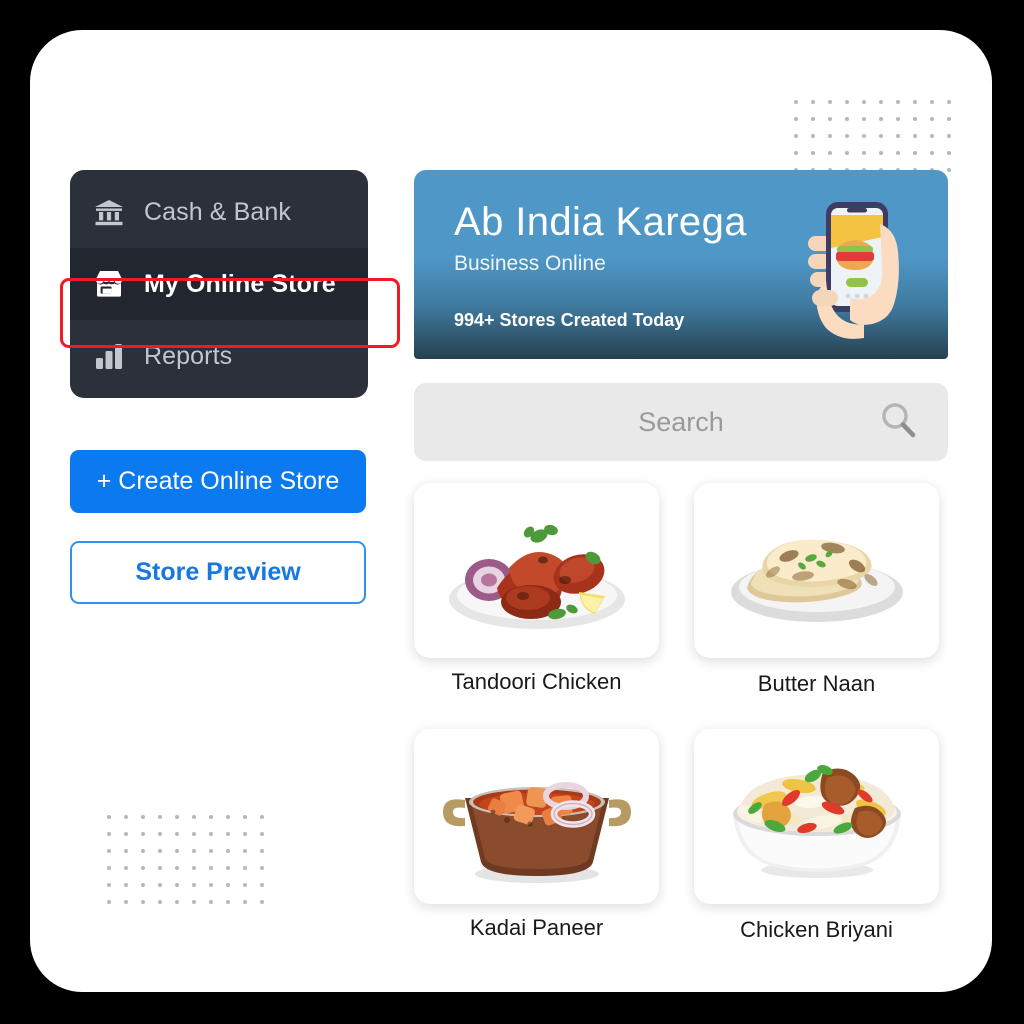 The width and height of the screenshot is (1024, 1024). I want to click on sidebar-nav-list: Cash & Bank My Online Store Reports, so click(230, 284).